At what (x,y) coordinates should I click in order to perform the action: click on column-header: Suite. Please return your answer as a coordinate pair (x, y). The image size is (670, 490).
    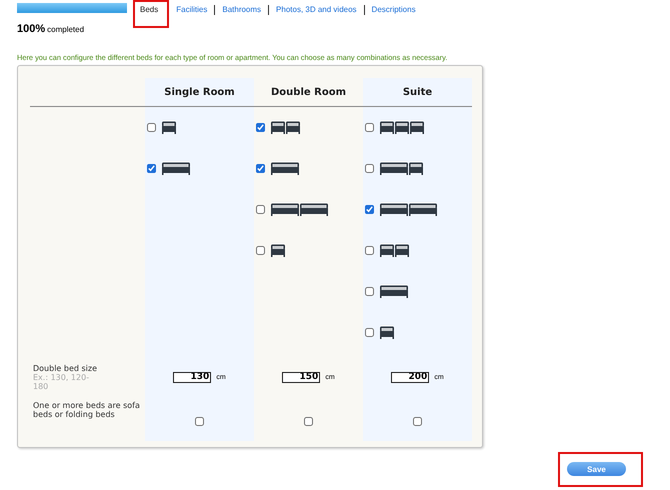
    Looking at the image, I should click on (417, 92).